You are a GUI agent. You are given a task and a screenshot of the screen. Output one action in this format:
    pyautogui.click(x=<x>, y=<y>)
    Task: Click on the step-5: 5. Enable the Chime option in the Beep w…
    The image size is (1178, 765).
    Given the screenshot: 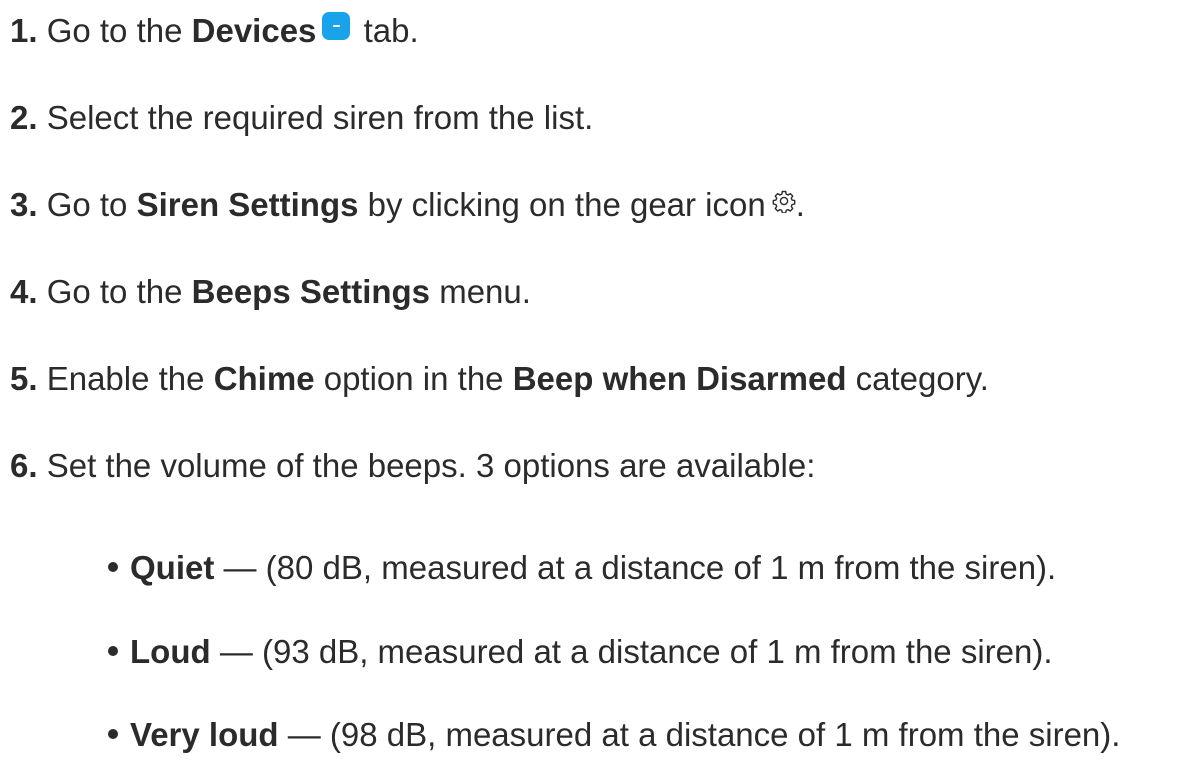 What is the action you would take?
    pyautogui.click(x=499, y=379)
    